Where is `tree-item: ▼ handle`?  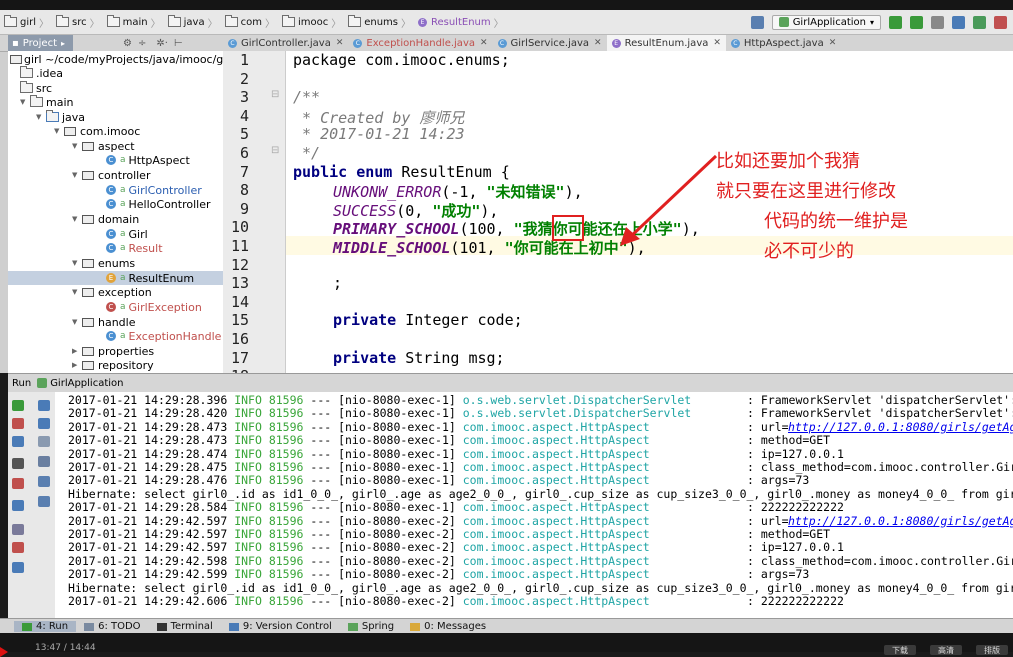 tree-item: ▼ handle is located at coordinates (104, 322).